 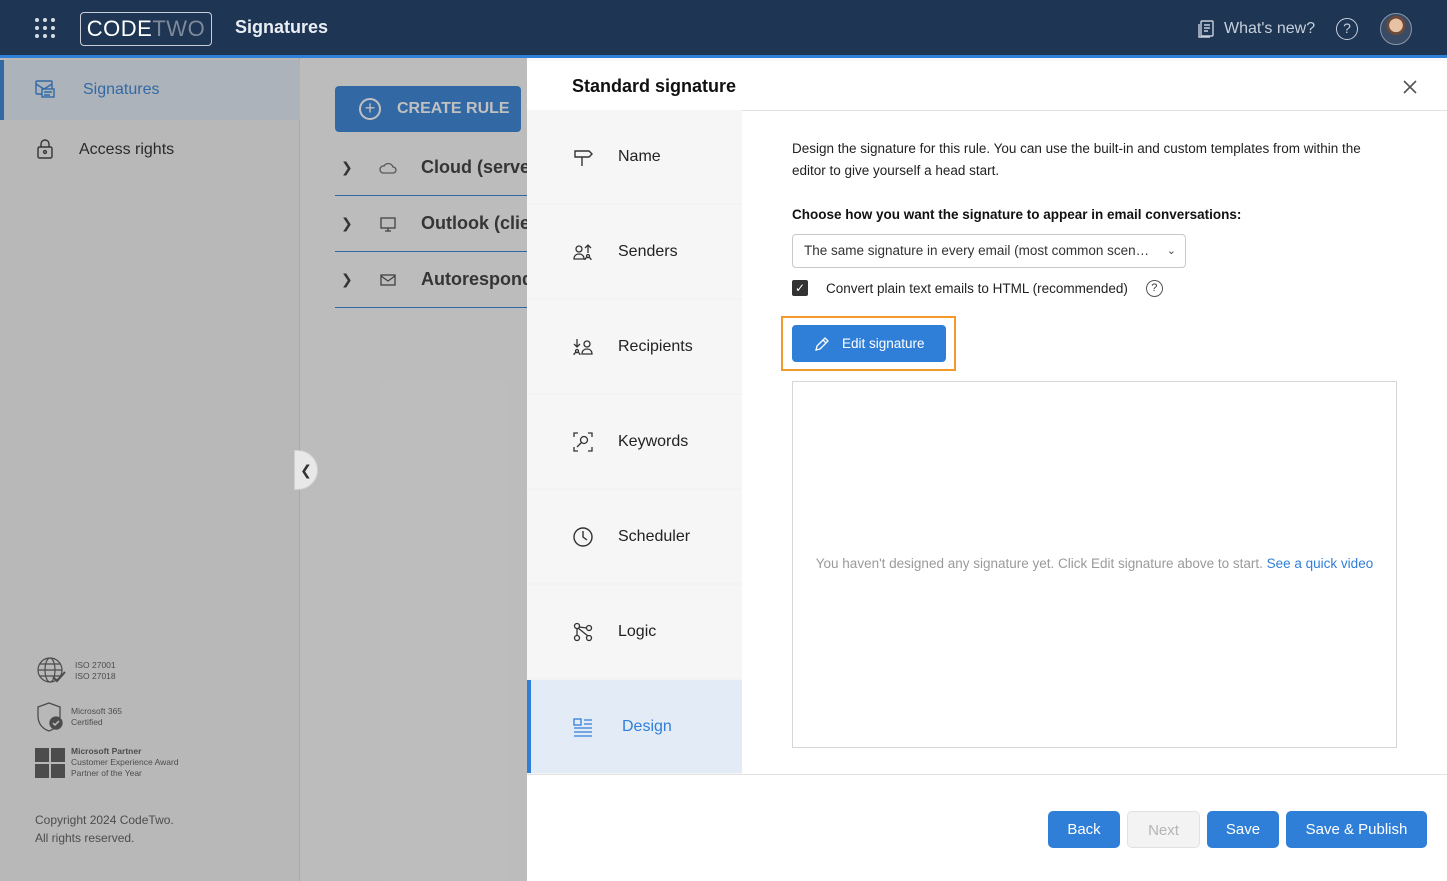 I want to click on edit-signature-button: Edit signature, so click(x=869, y=343).